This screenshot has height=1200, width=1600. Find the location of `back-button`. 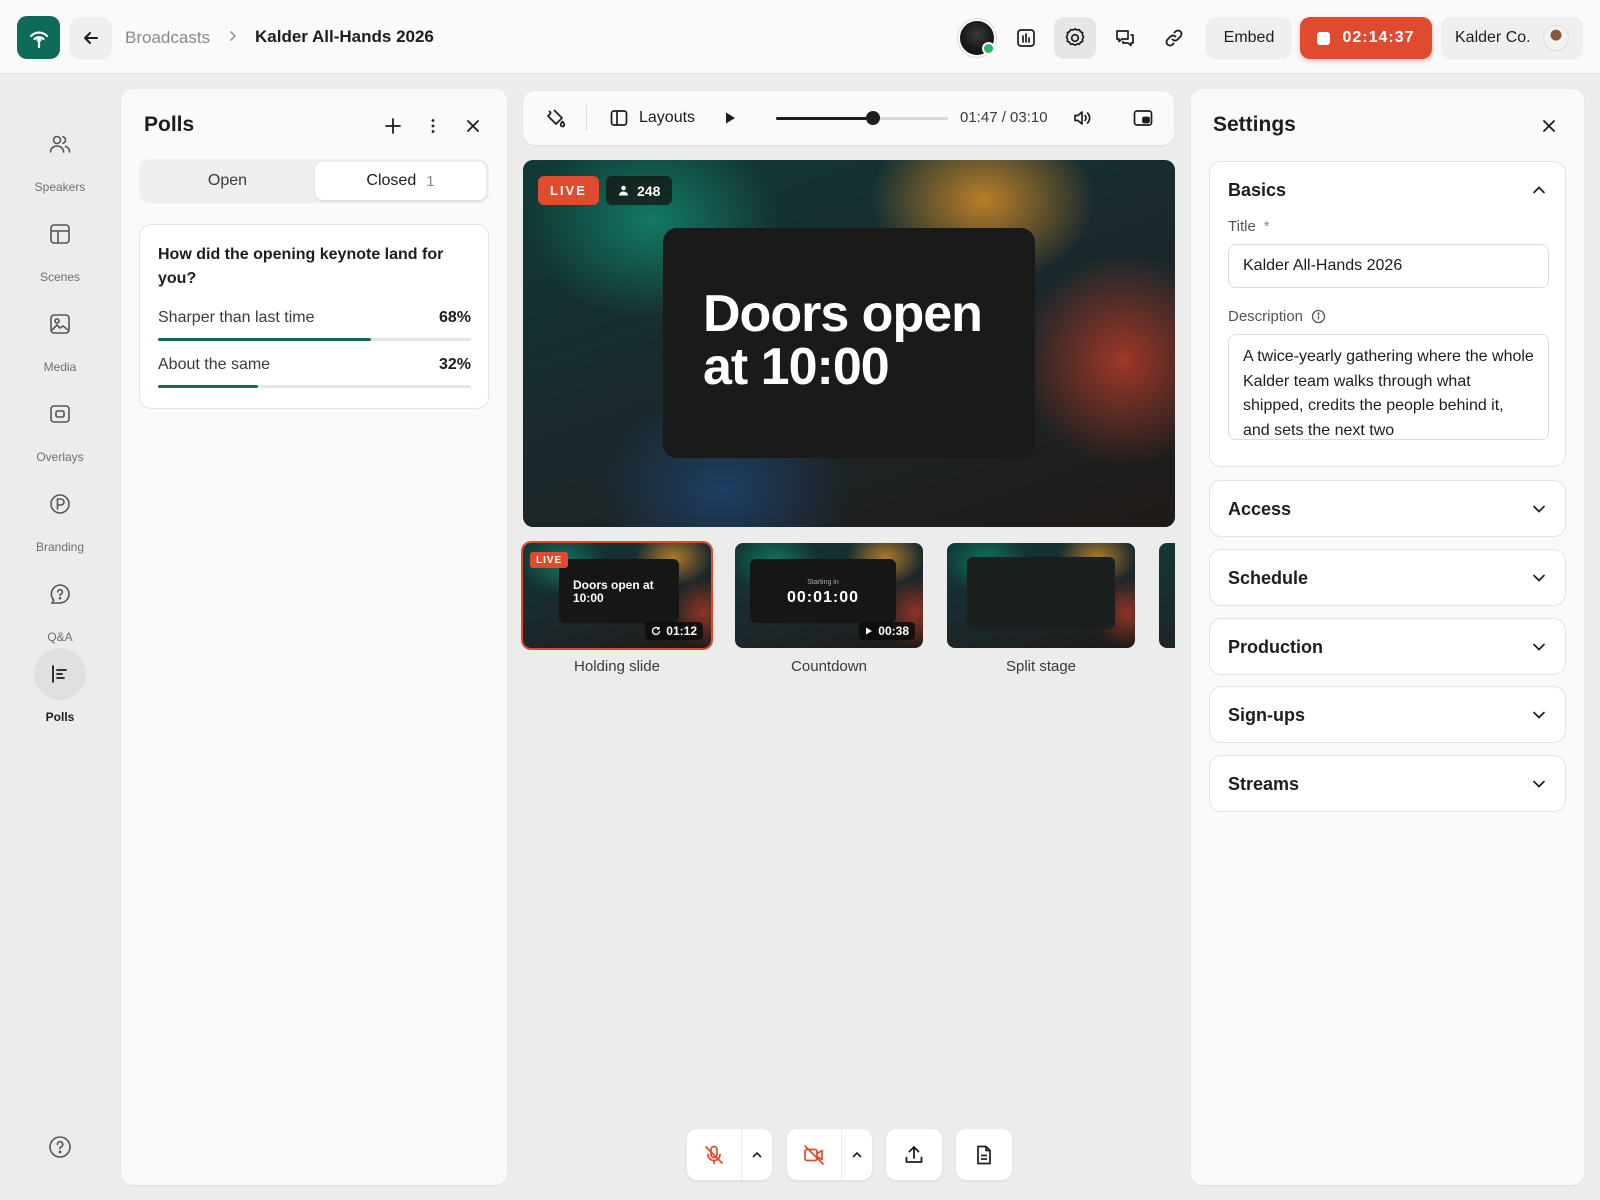

back-button is located at coordinates (91, 38).